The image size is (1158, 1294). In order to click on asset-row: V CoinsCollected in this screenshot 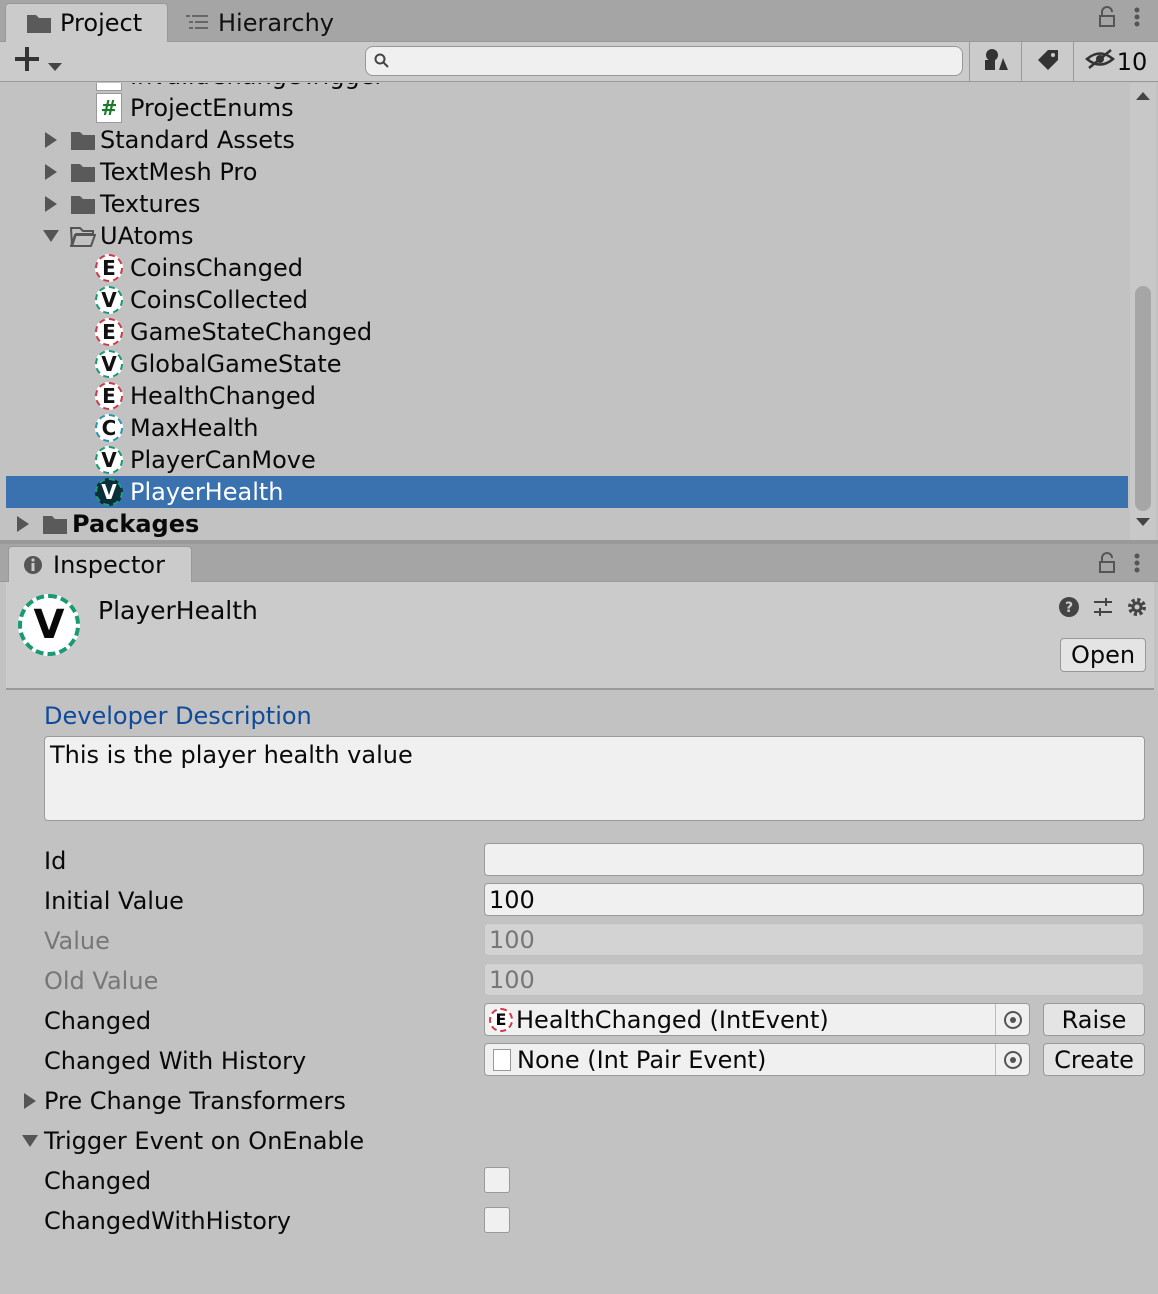, I will do `click(567, 300)`.